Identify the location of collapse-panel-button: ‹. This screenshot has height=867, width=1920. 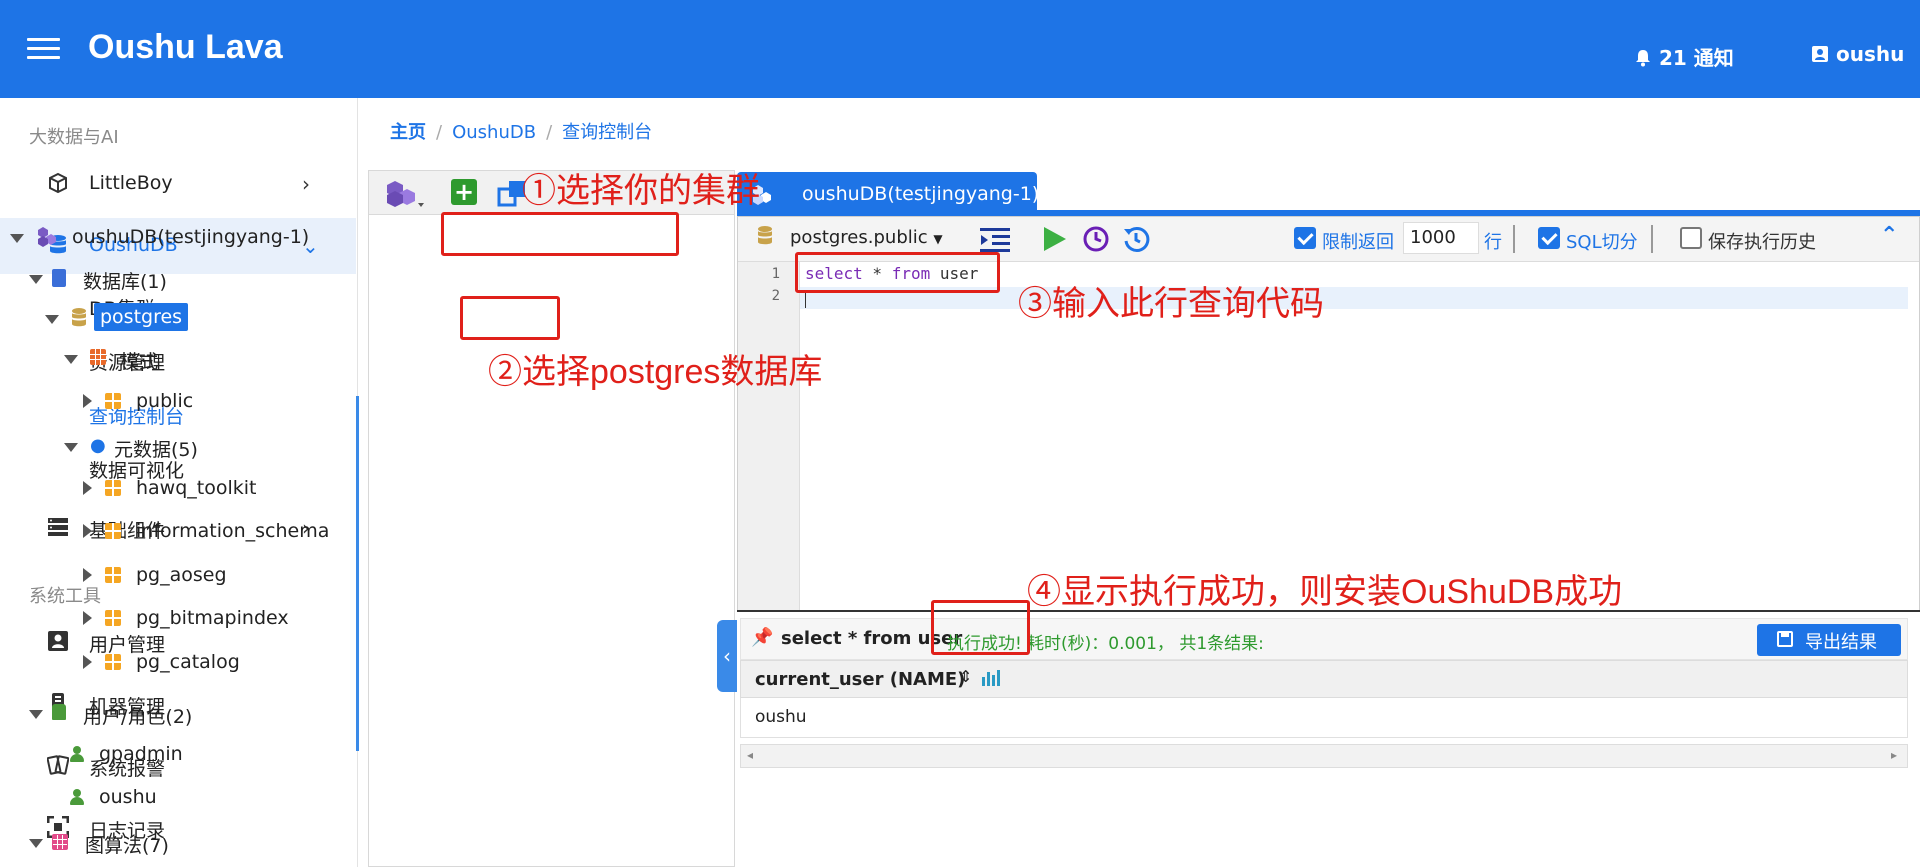
(727, 656).